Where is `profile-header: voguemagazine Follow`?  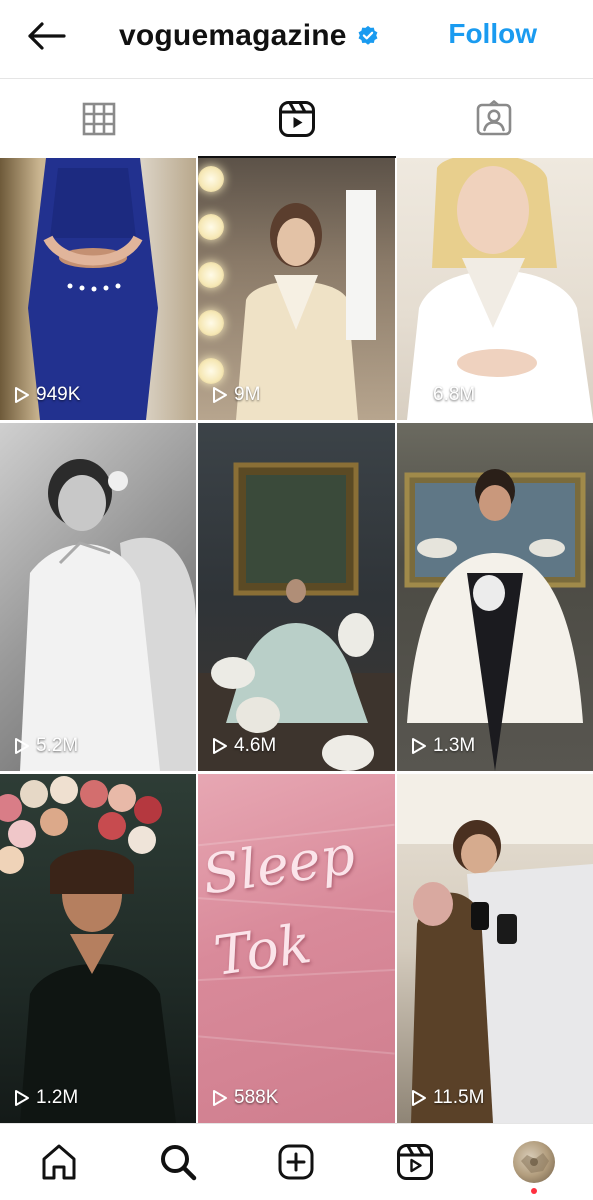 profile-header: voguemagazine Follow is located at coordinates (296, 39).